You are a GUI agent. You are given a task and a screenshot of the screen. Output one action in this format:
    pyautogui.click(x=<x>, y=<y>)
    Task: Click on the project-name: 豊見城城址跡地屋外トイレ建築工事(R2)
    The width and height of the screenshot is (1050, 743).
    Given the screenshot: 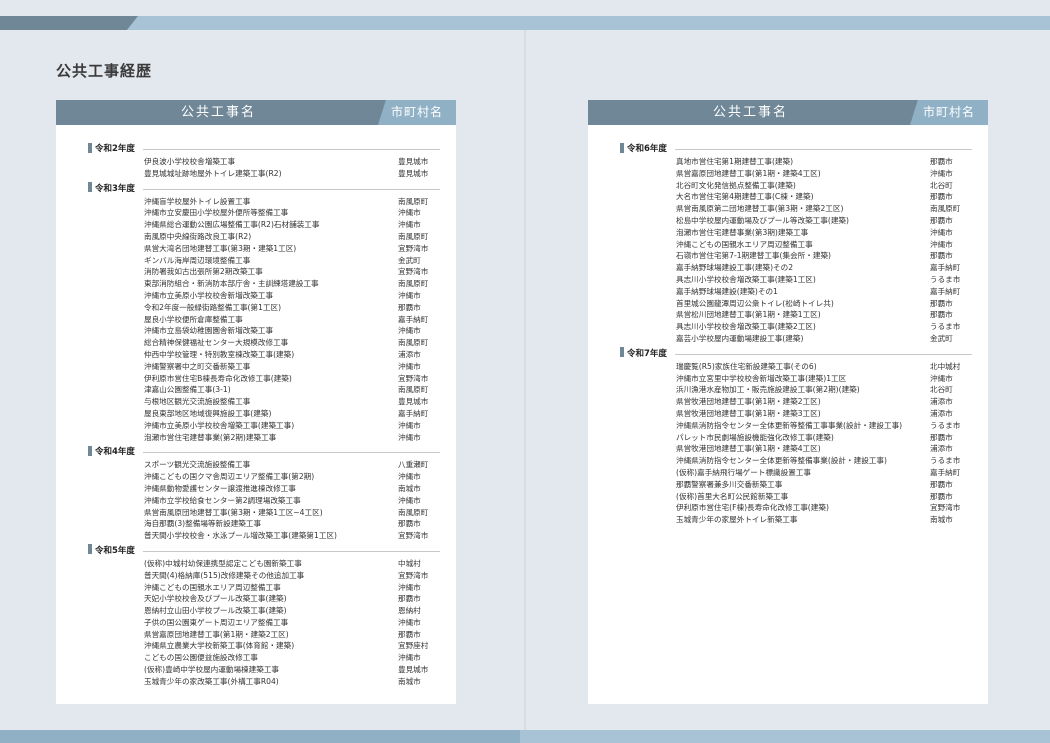 What is the action you would take?
    pyautogui.click(x=213, y=173)
    